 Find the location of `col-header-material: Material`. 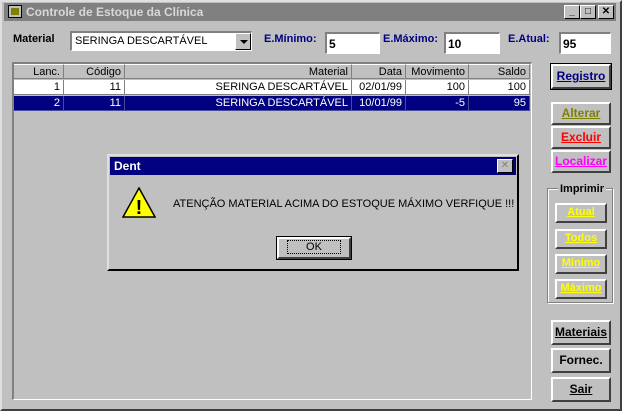

col-header-material: Material is located at coordinates (238, 71).